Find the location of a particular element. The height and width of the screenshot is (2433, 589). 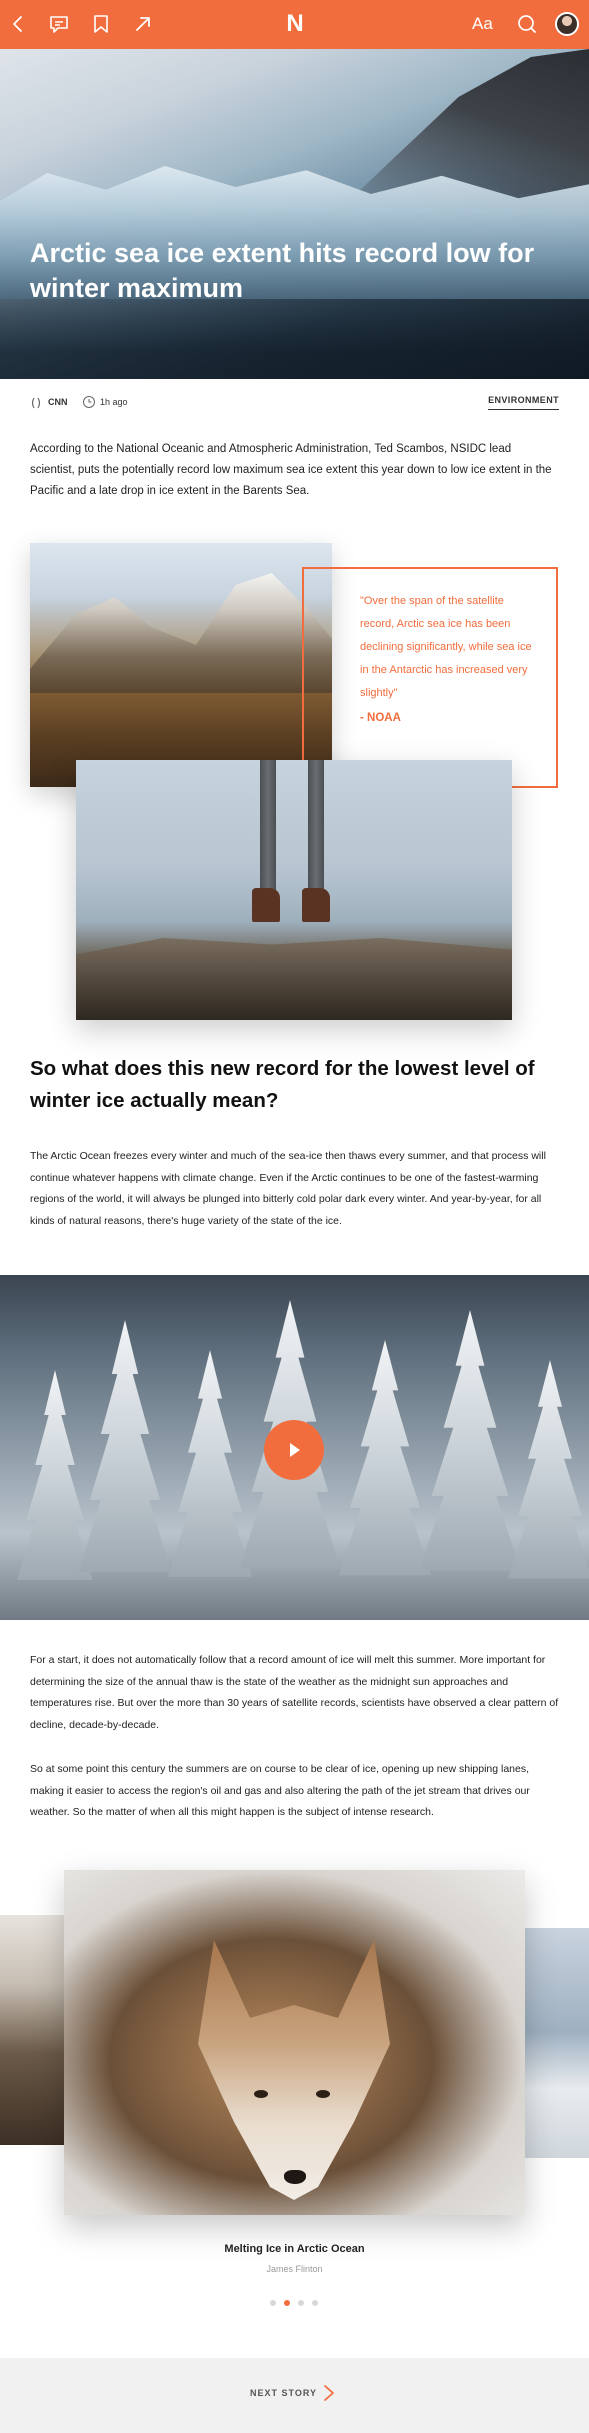

gallery-main-image is located at coordinates (294, 2042).